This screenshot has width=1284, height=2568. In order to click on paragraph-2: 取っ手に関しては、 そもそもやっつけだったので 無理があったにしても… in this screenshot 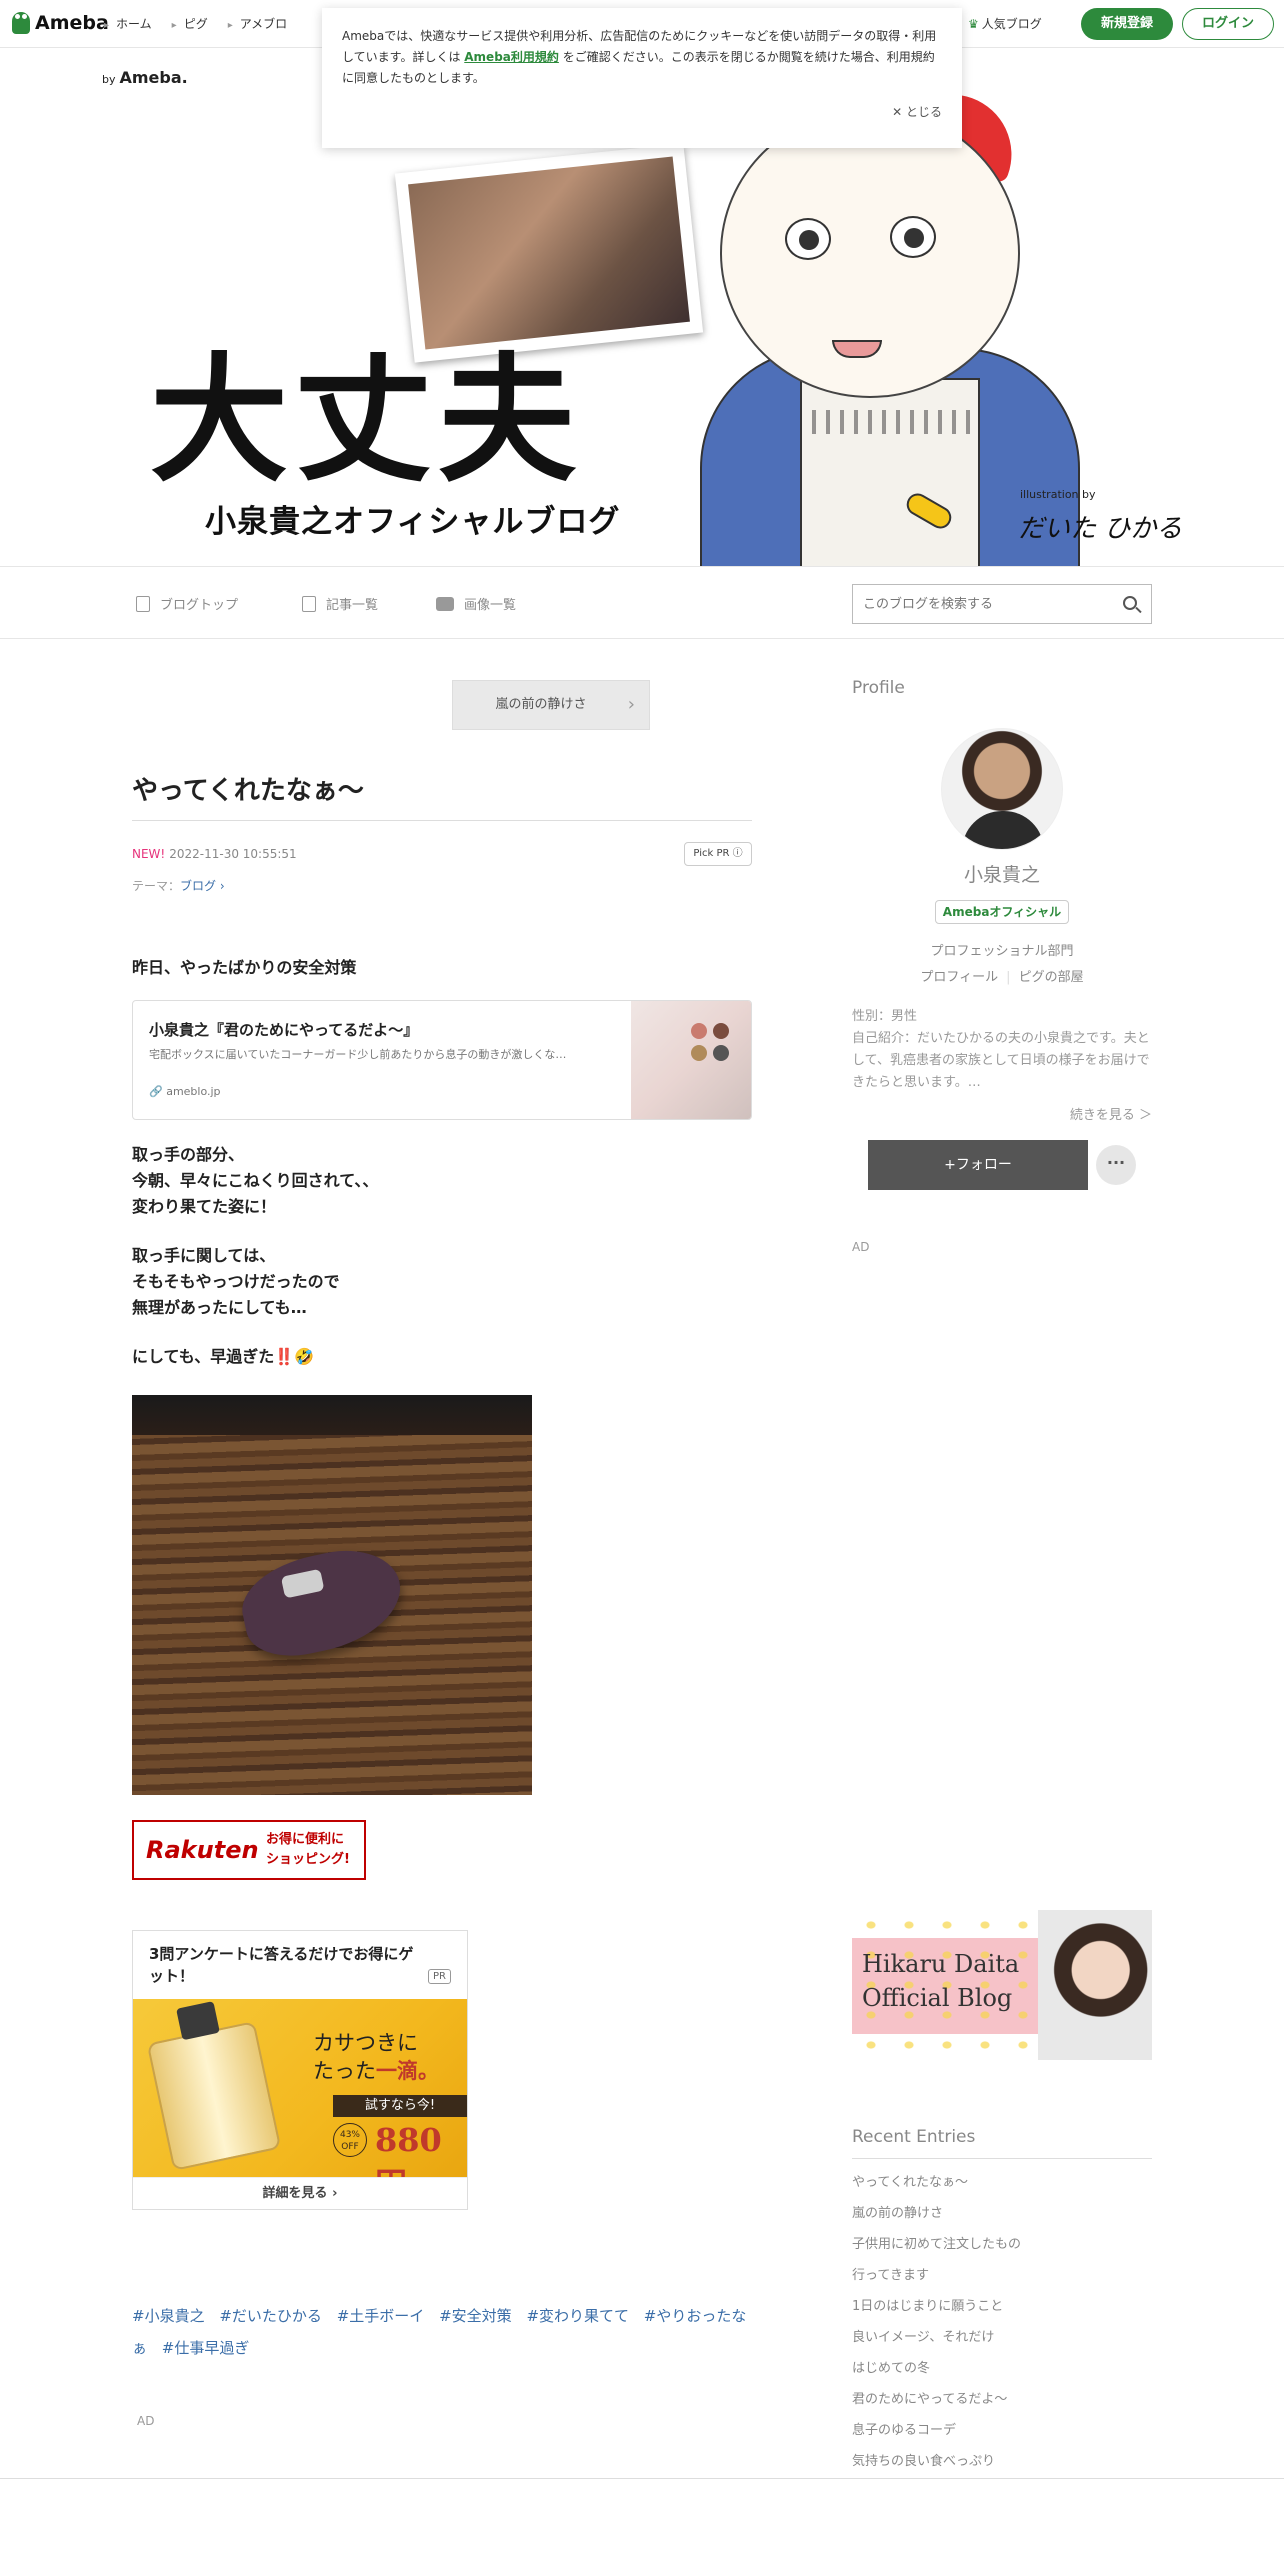, I will do `click(236, 1281)`.